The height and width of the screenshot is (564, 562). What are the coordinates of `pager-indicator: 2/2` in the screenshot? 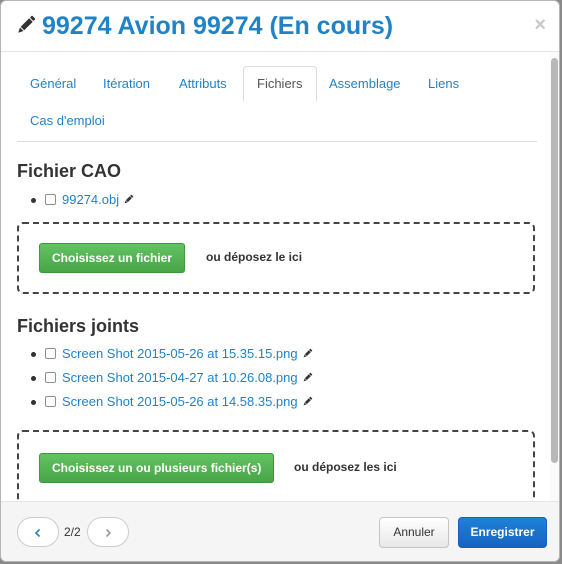 It's located at (72, 532).